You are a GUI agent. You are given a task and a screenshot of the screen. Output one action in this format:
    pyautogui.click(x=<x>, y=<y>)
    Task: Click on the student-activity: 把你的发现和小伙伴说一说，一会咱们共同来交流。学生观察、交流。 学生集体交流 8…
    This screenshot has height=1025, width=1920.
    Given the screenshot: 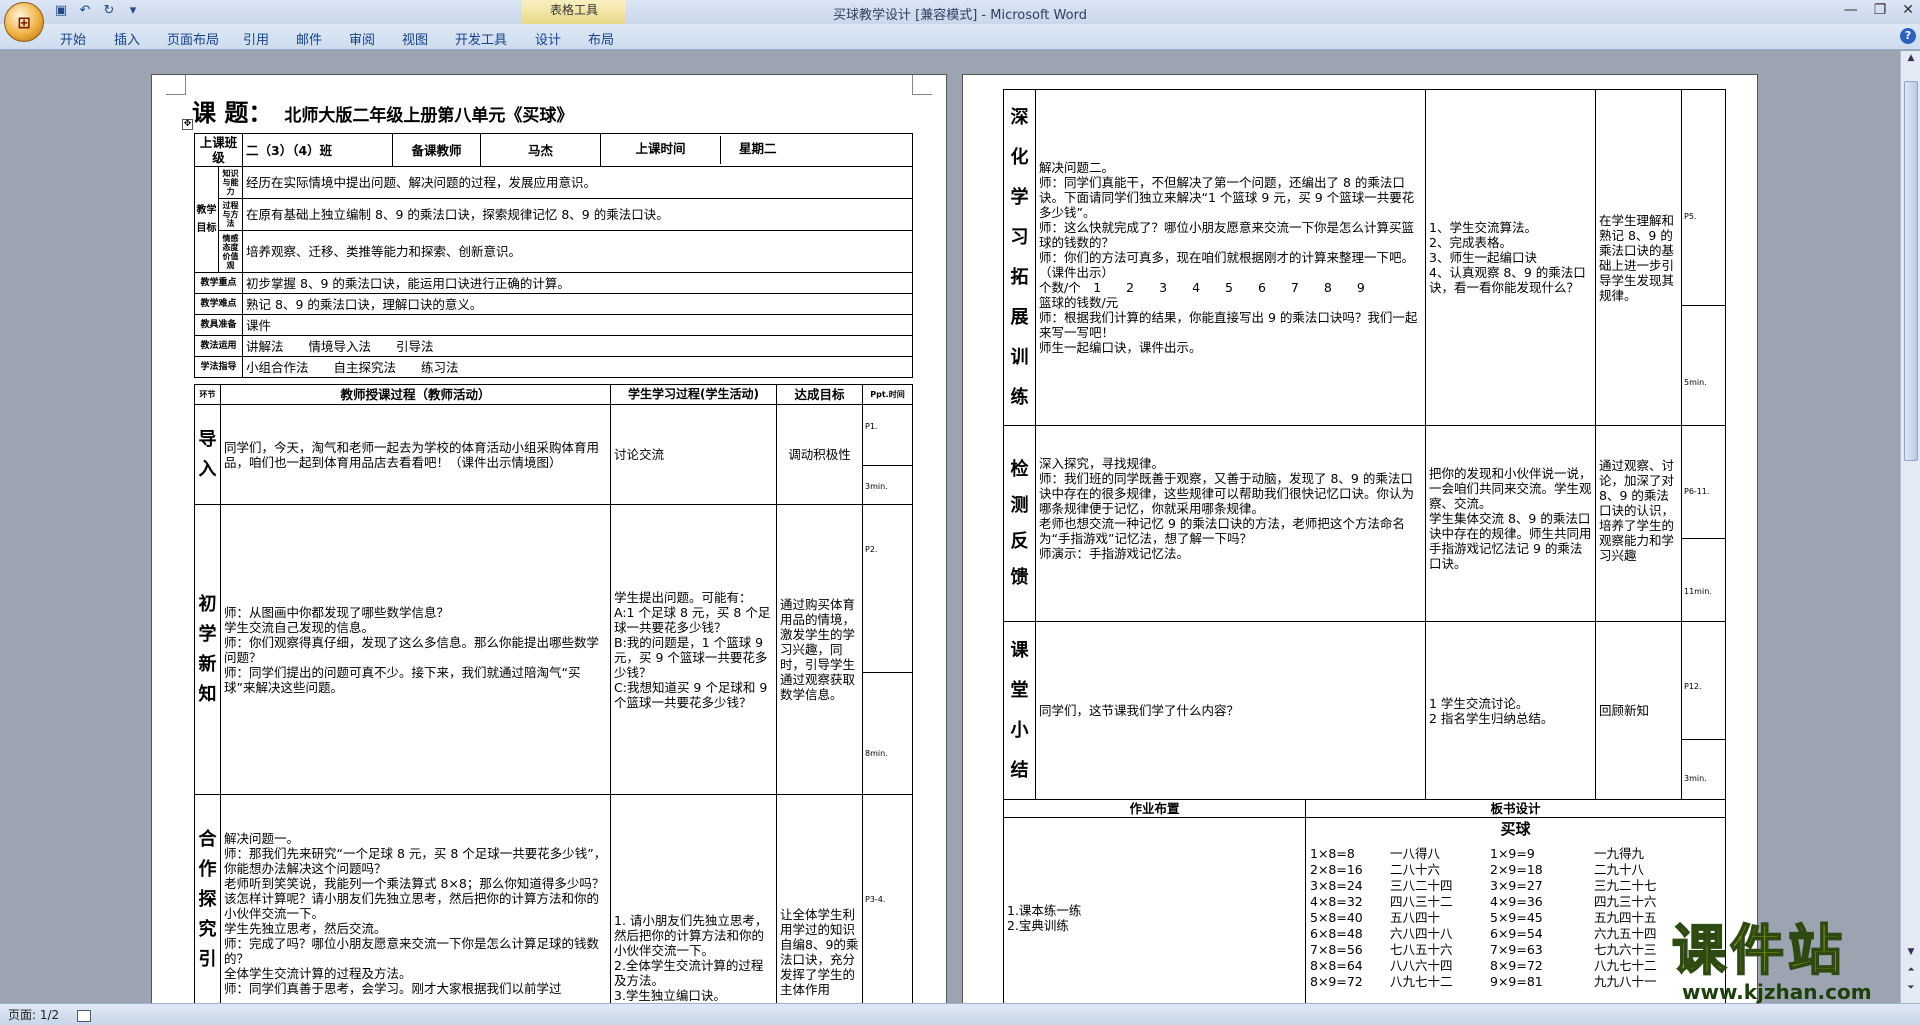 What is the action you would take?
    pyautogui.click(x=1510, y=523)
    